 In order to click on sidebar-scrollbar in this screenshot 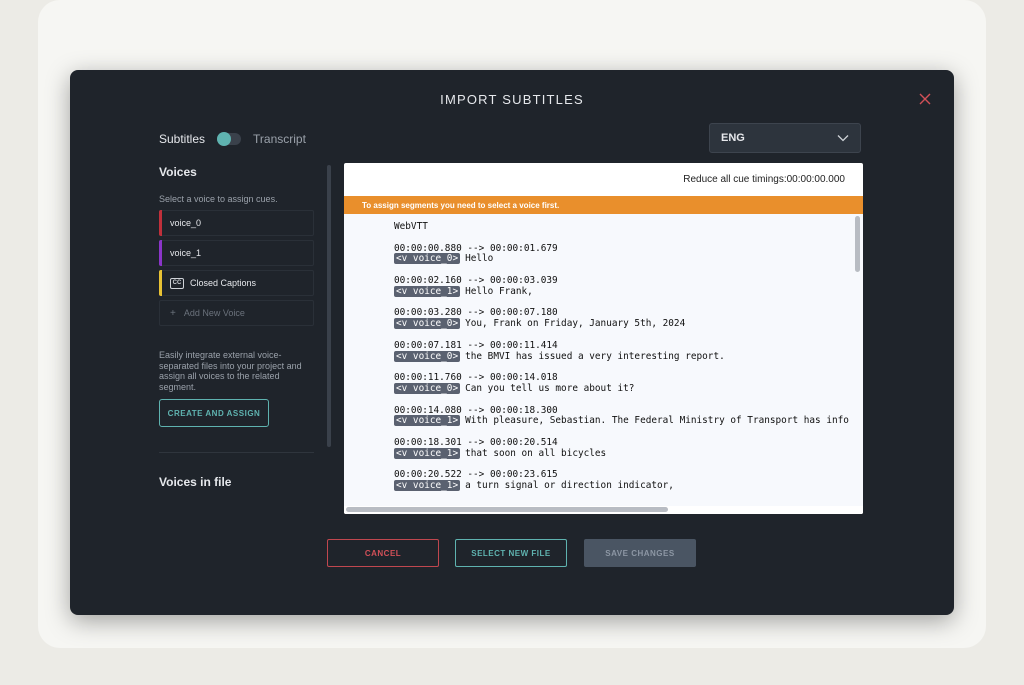, I will do `click(329, 306)`.